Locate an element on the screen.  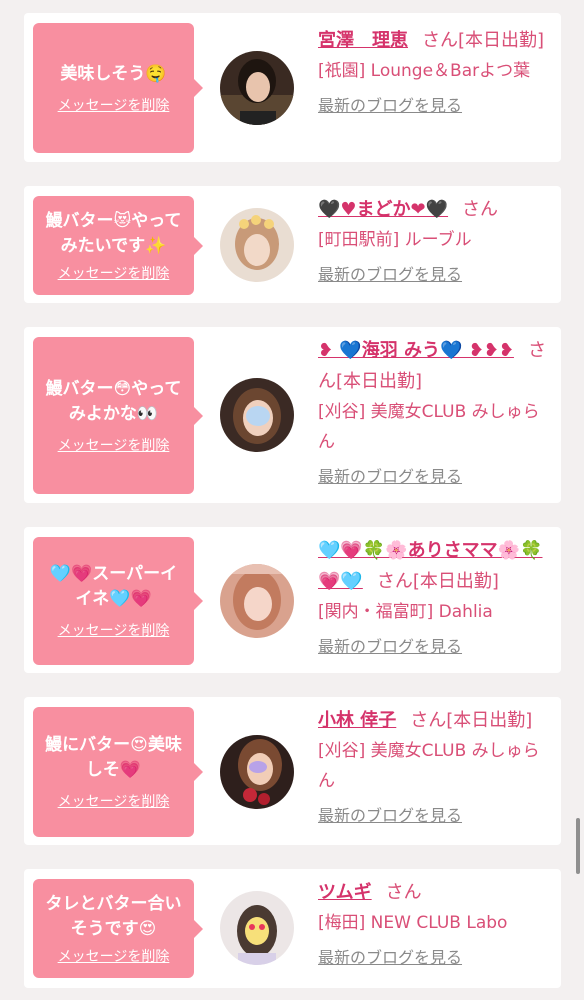
message-text: 鰻バター😳やって みよかな👀 is located at coordinates (113, 401).